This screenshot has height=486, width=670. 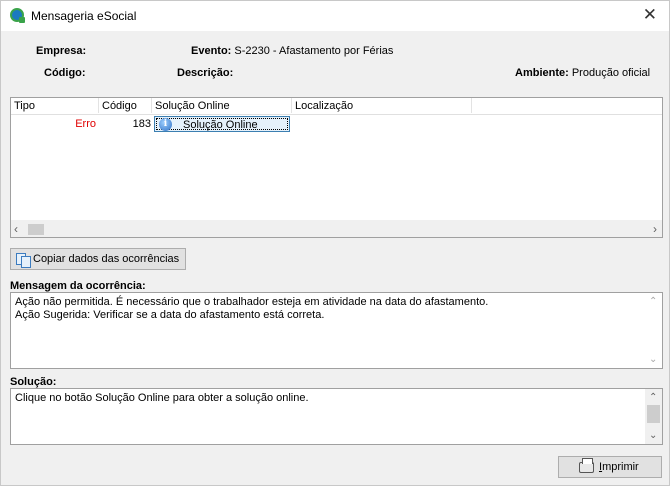 I want to click on print-button: Imprimir, so click(x=610, y=467).